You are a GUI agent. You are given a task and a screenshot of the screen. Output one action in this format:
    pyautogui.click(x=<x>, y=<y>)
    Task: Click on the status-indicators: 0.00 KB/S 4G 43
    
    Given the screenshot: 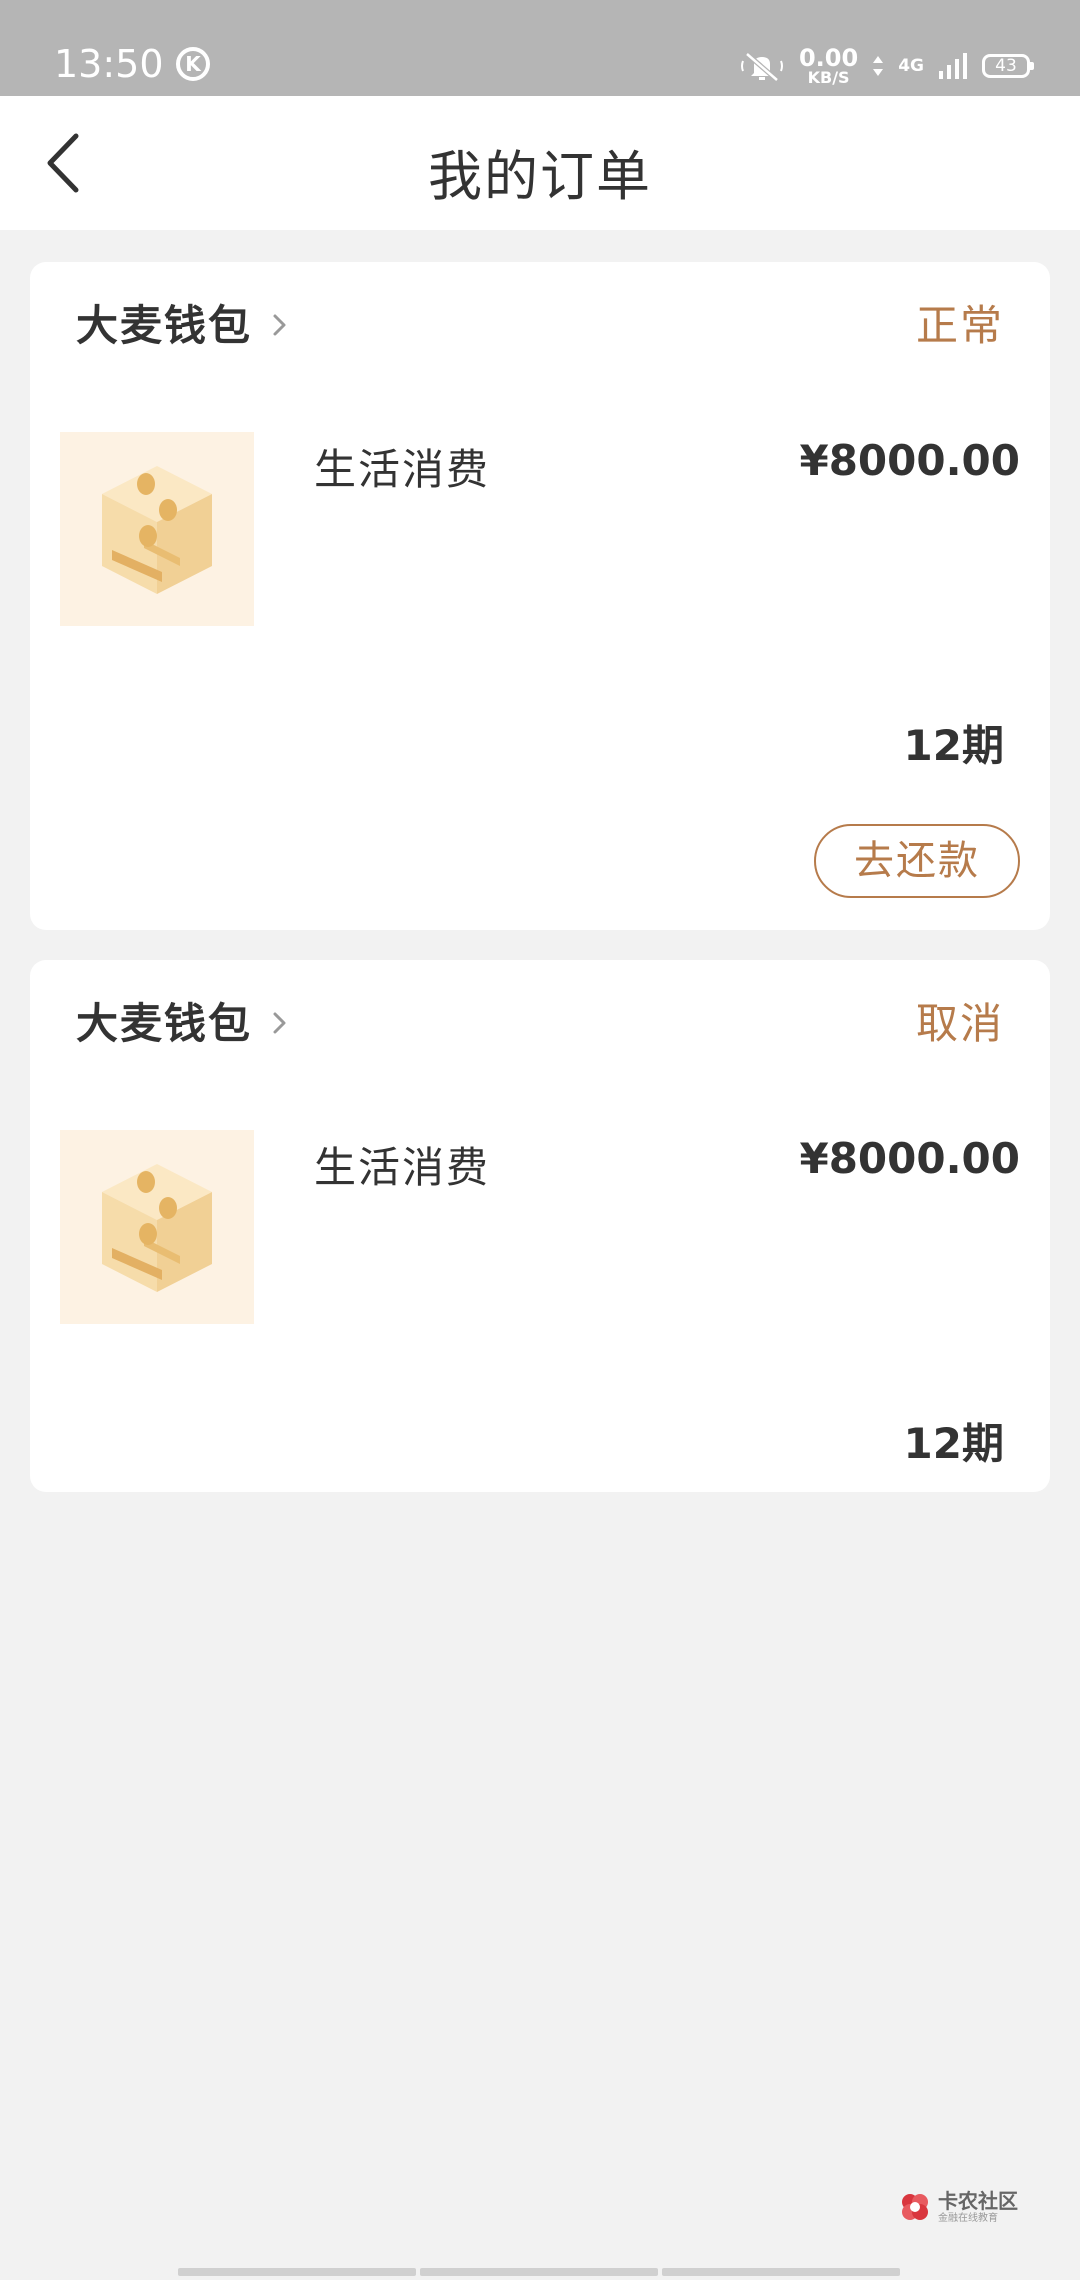 What is the action you would take?
    pyautogui.click(x=886, y=66)
    